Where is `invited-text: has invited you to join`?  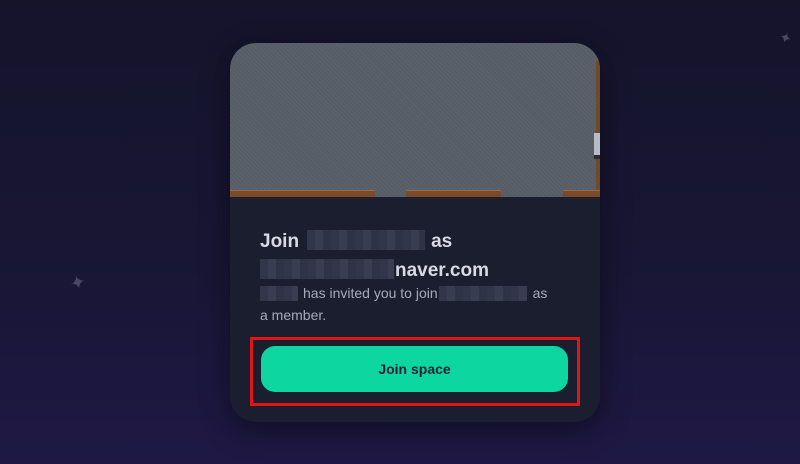 invited-text: has invited you to join is located at coordinates (370, 293).